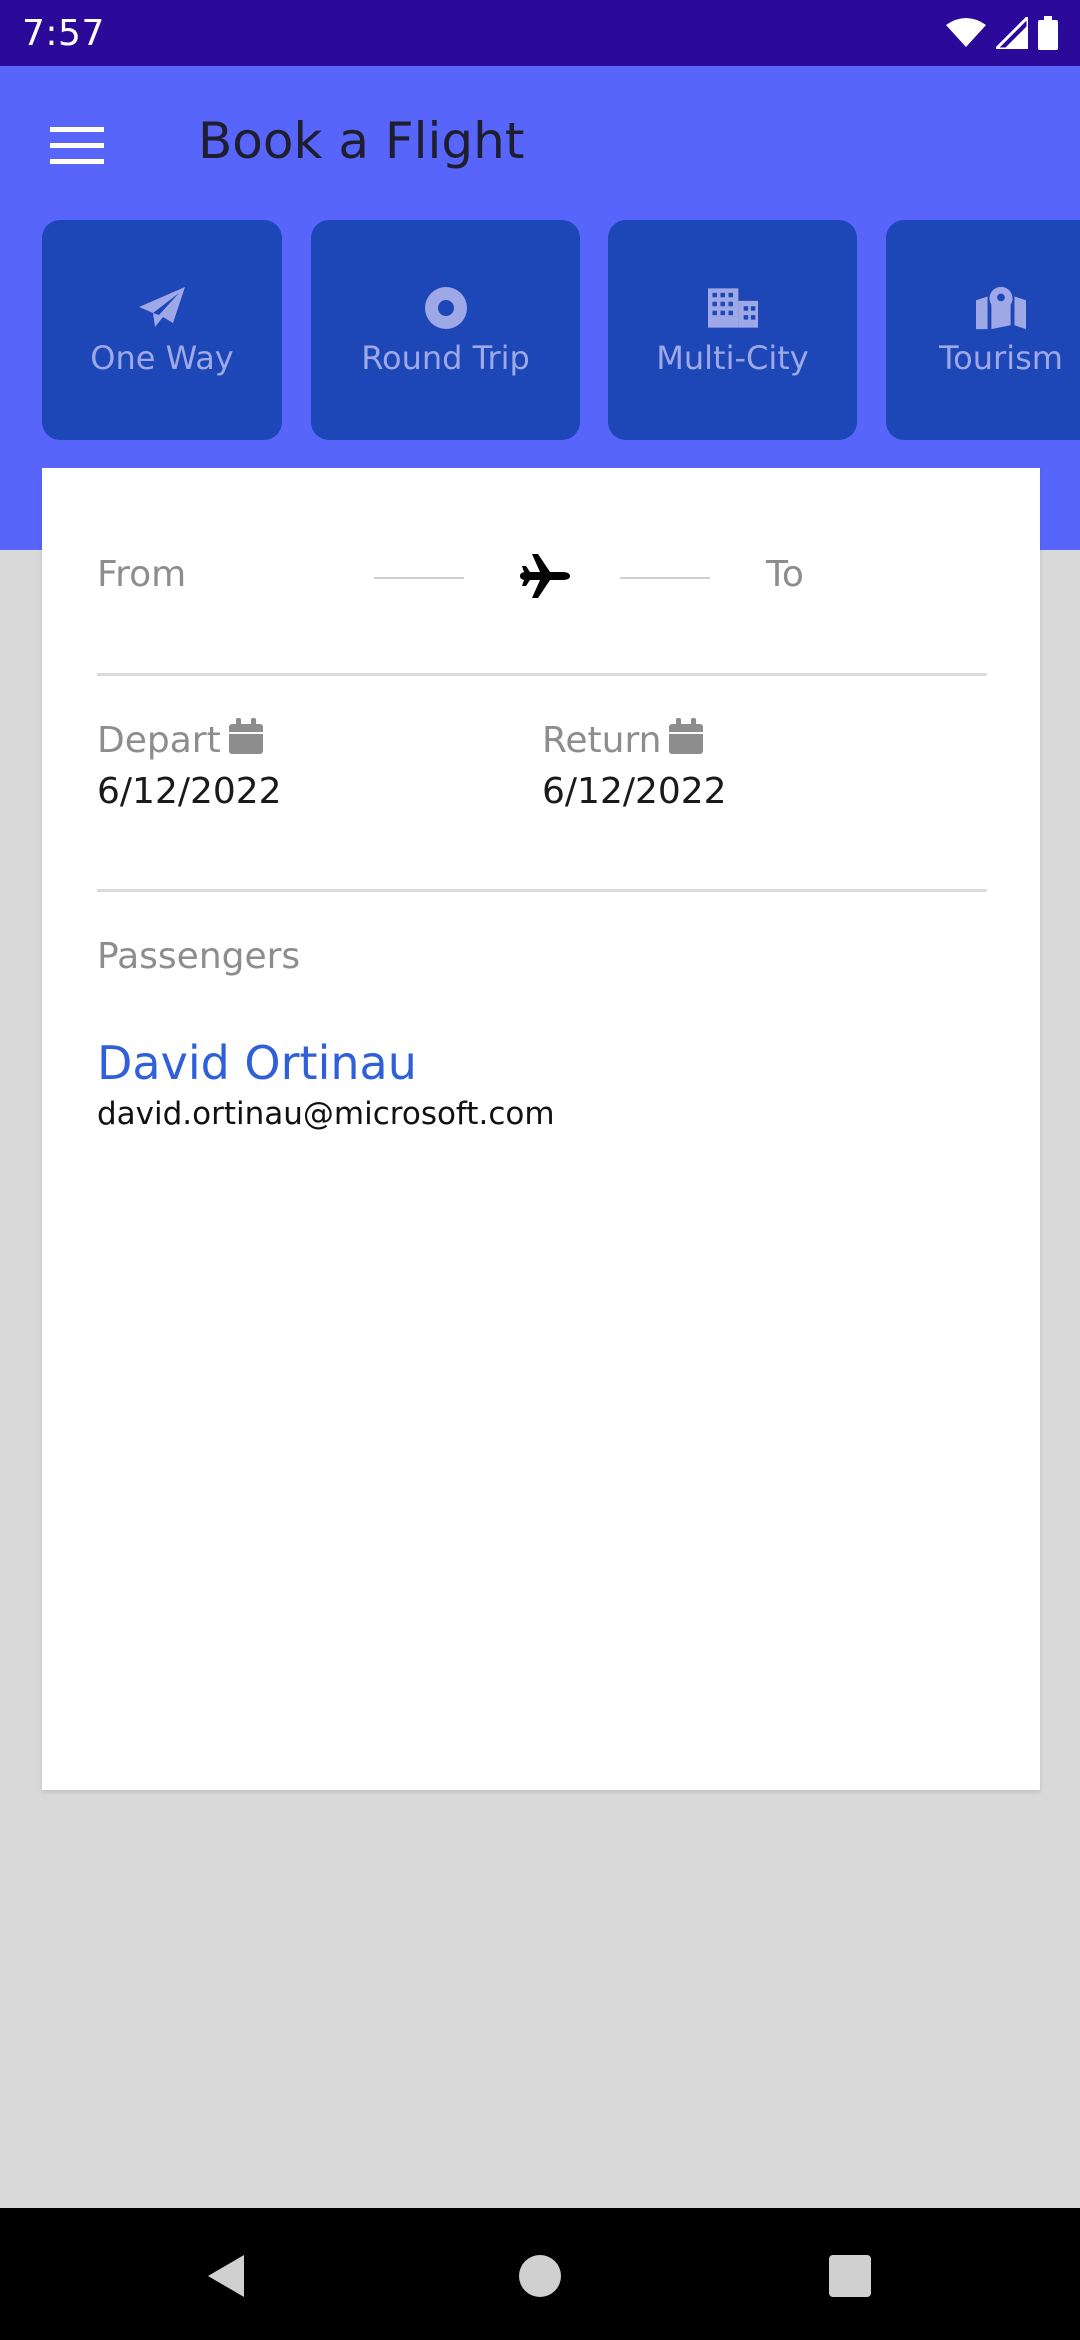 This screenshot has width=1080, height=2340. I want to click on tab-label: Round Trip, so click(445, 358).